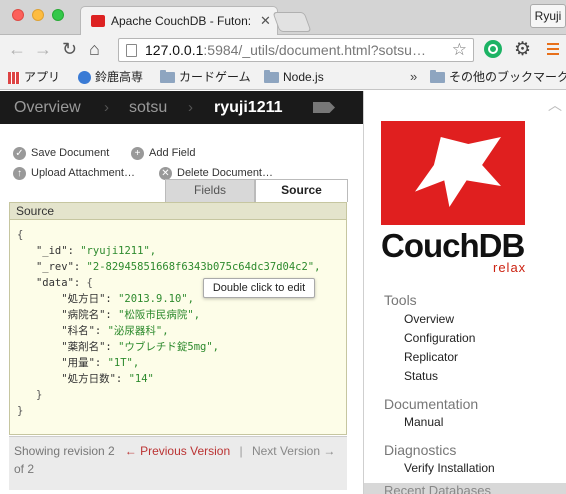  I want to click on source-header: Source, so click(178, 211).